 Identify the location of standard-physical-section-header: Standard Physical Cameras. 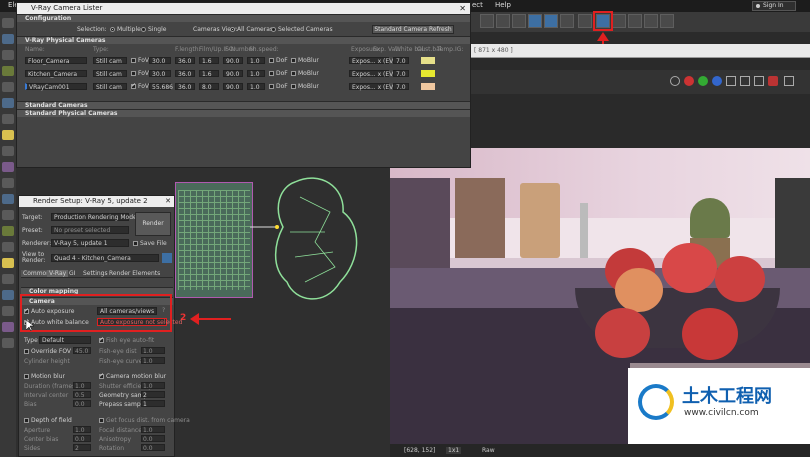
(243, 113).